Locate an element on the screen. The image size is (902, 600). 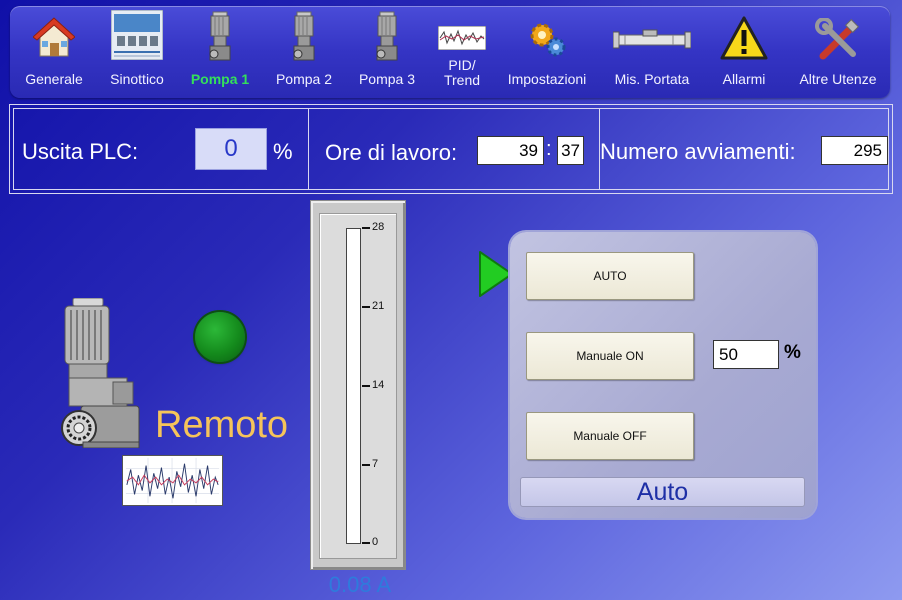
gauge-bar is located at coordinates (353, 386).